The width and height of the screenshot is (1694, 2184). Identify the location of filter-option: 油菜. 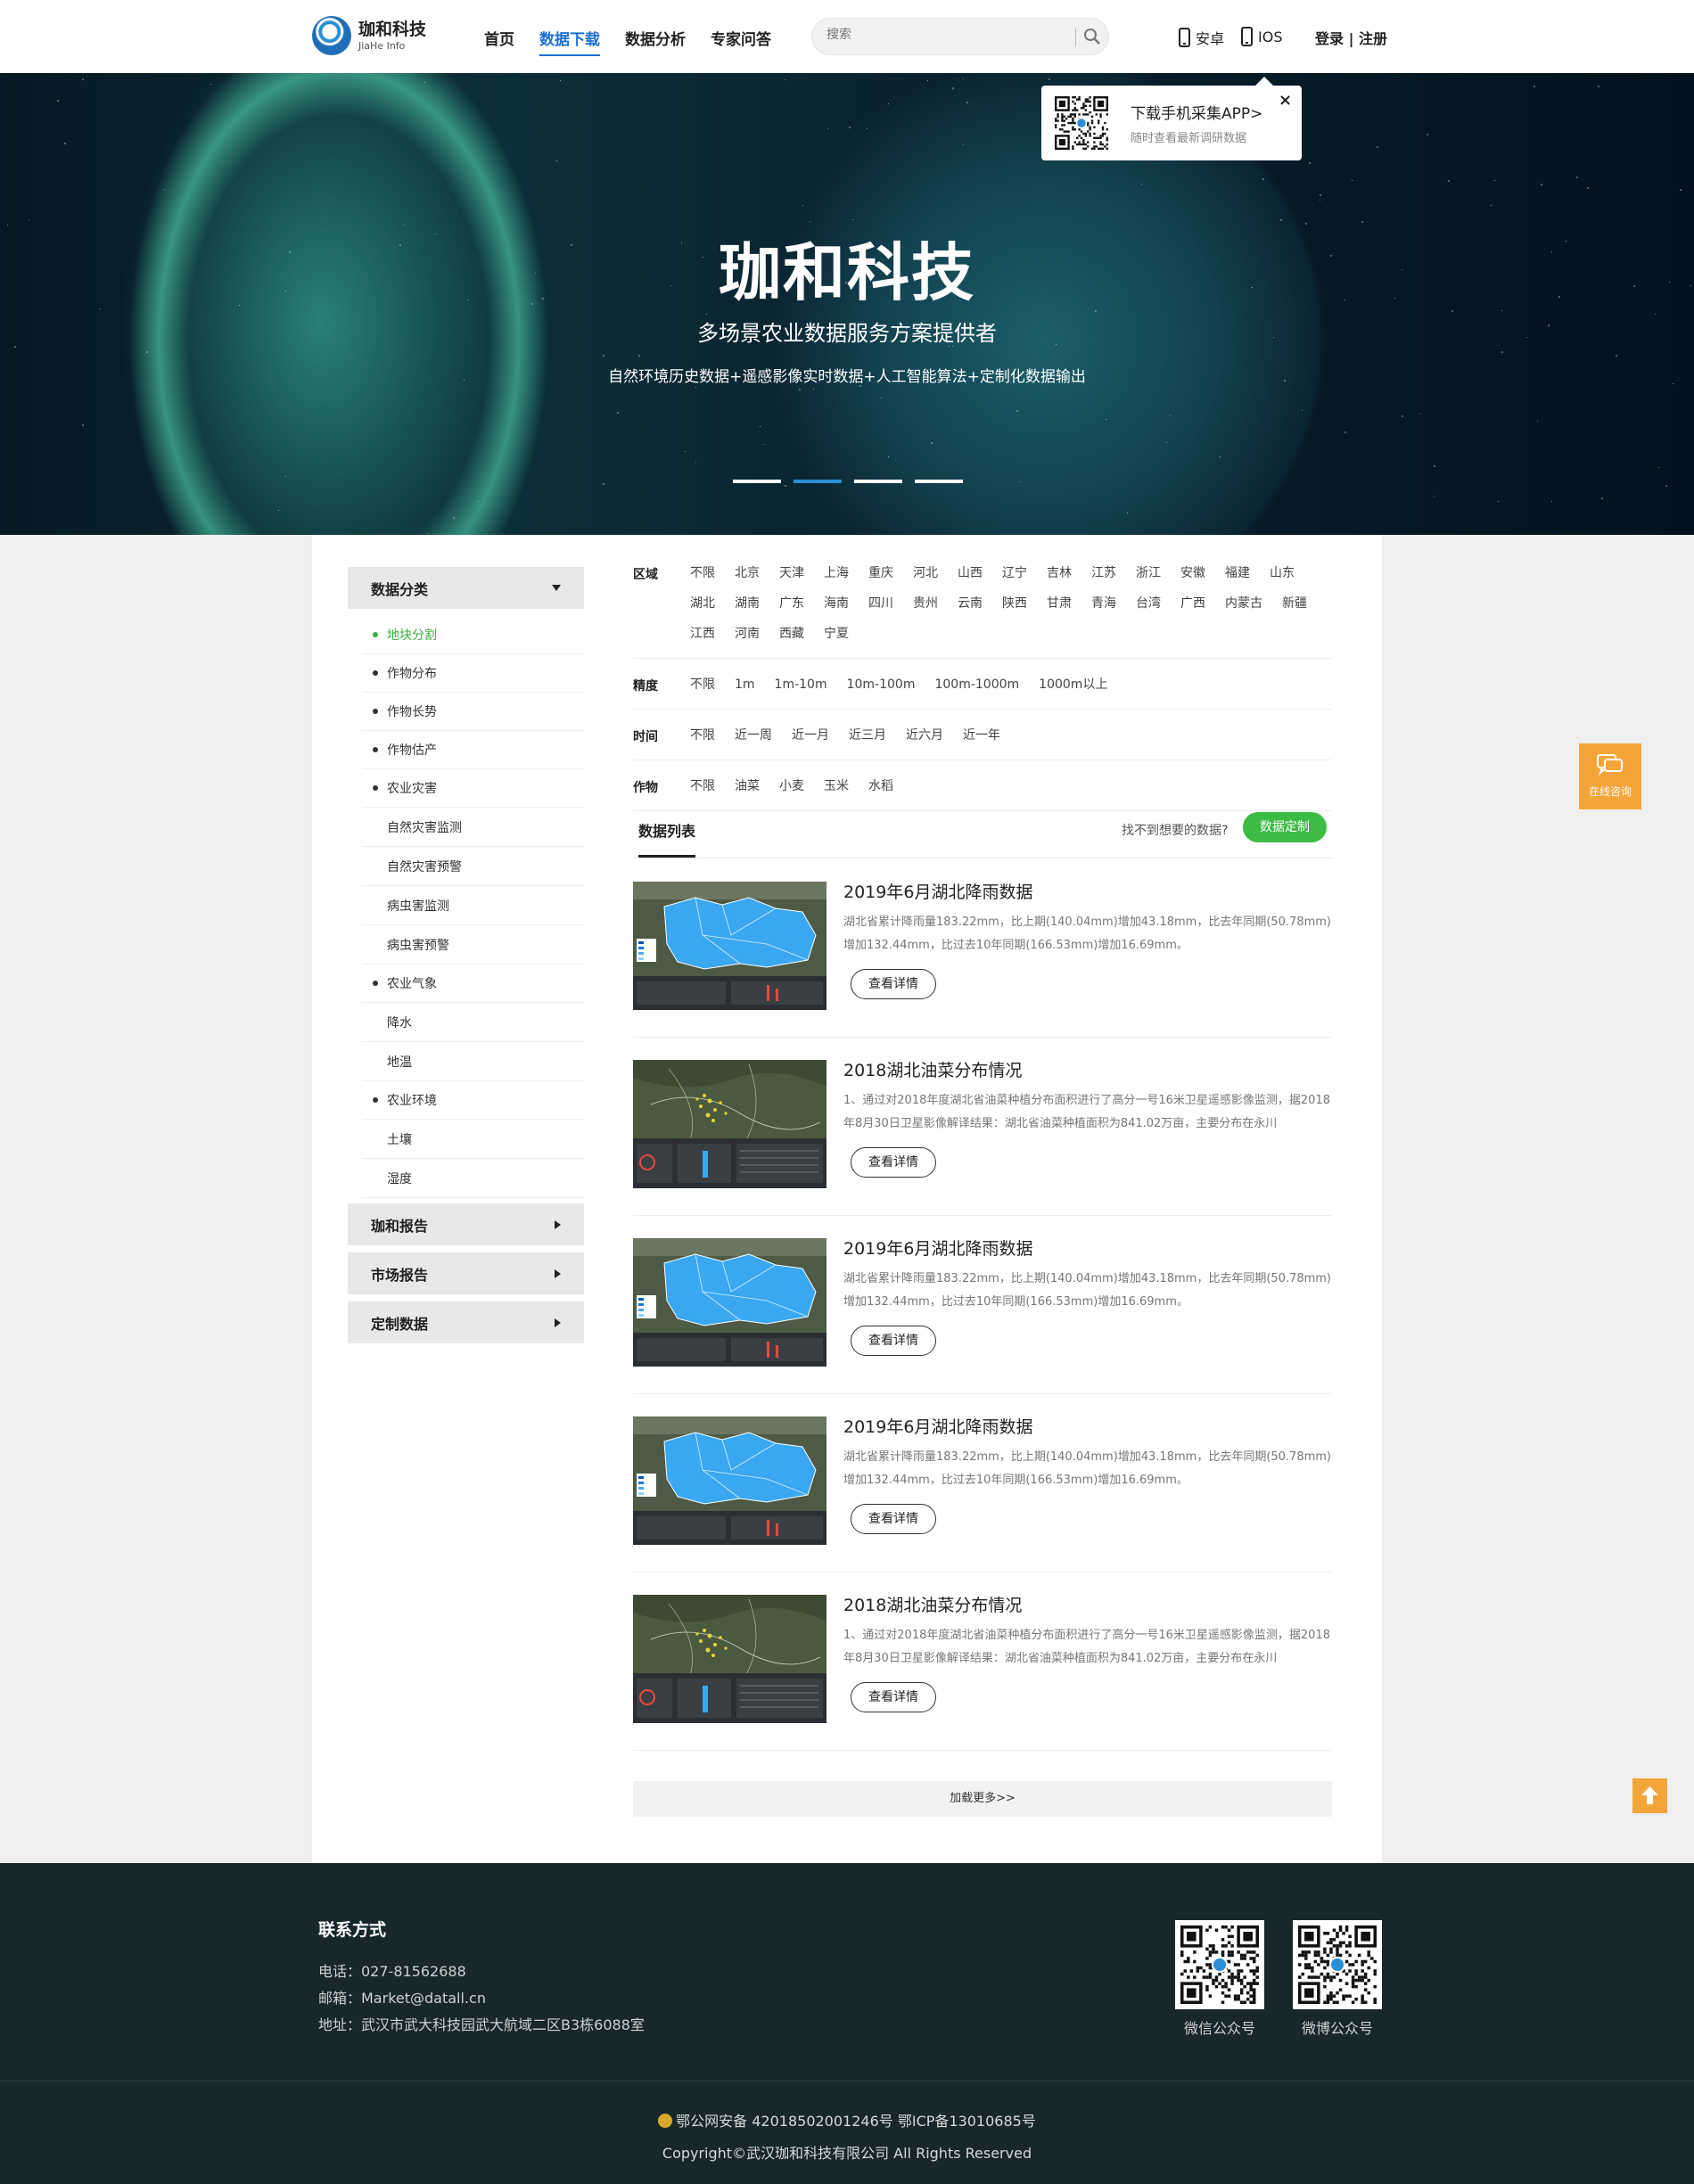
(748, 786).